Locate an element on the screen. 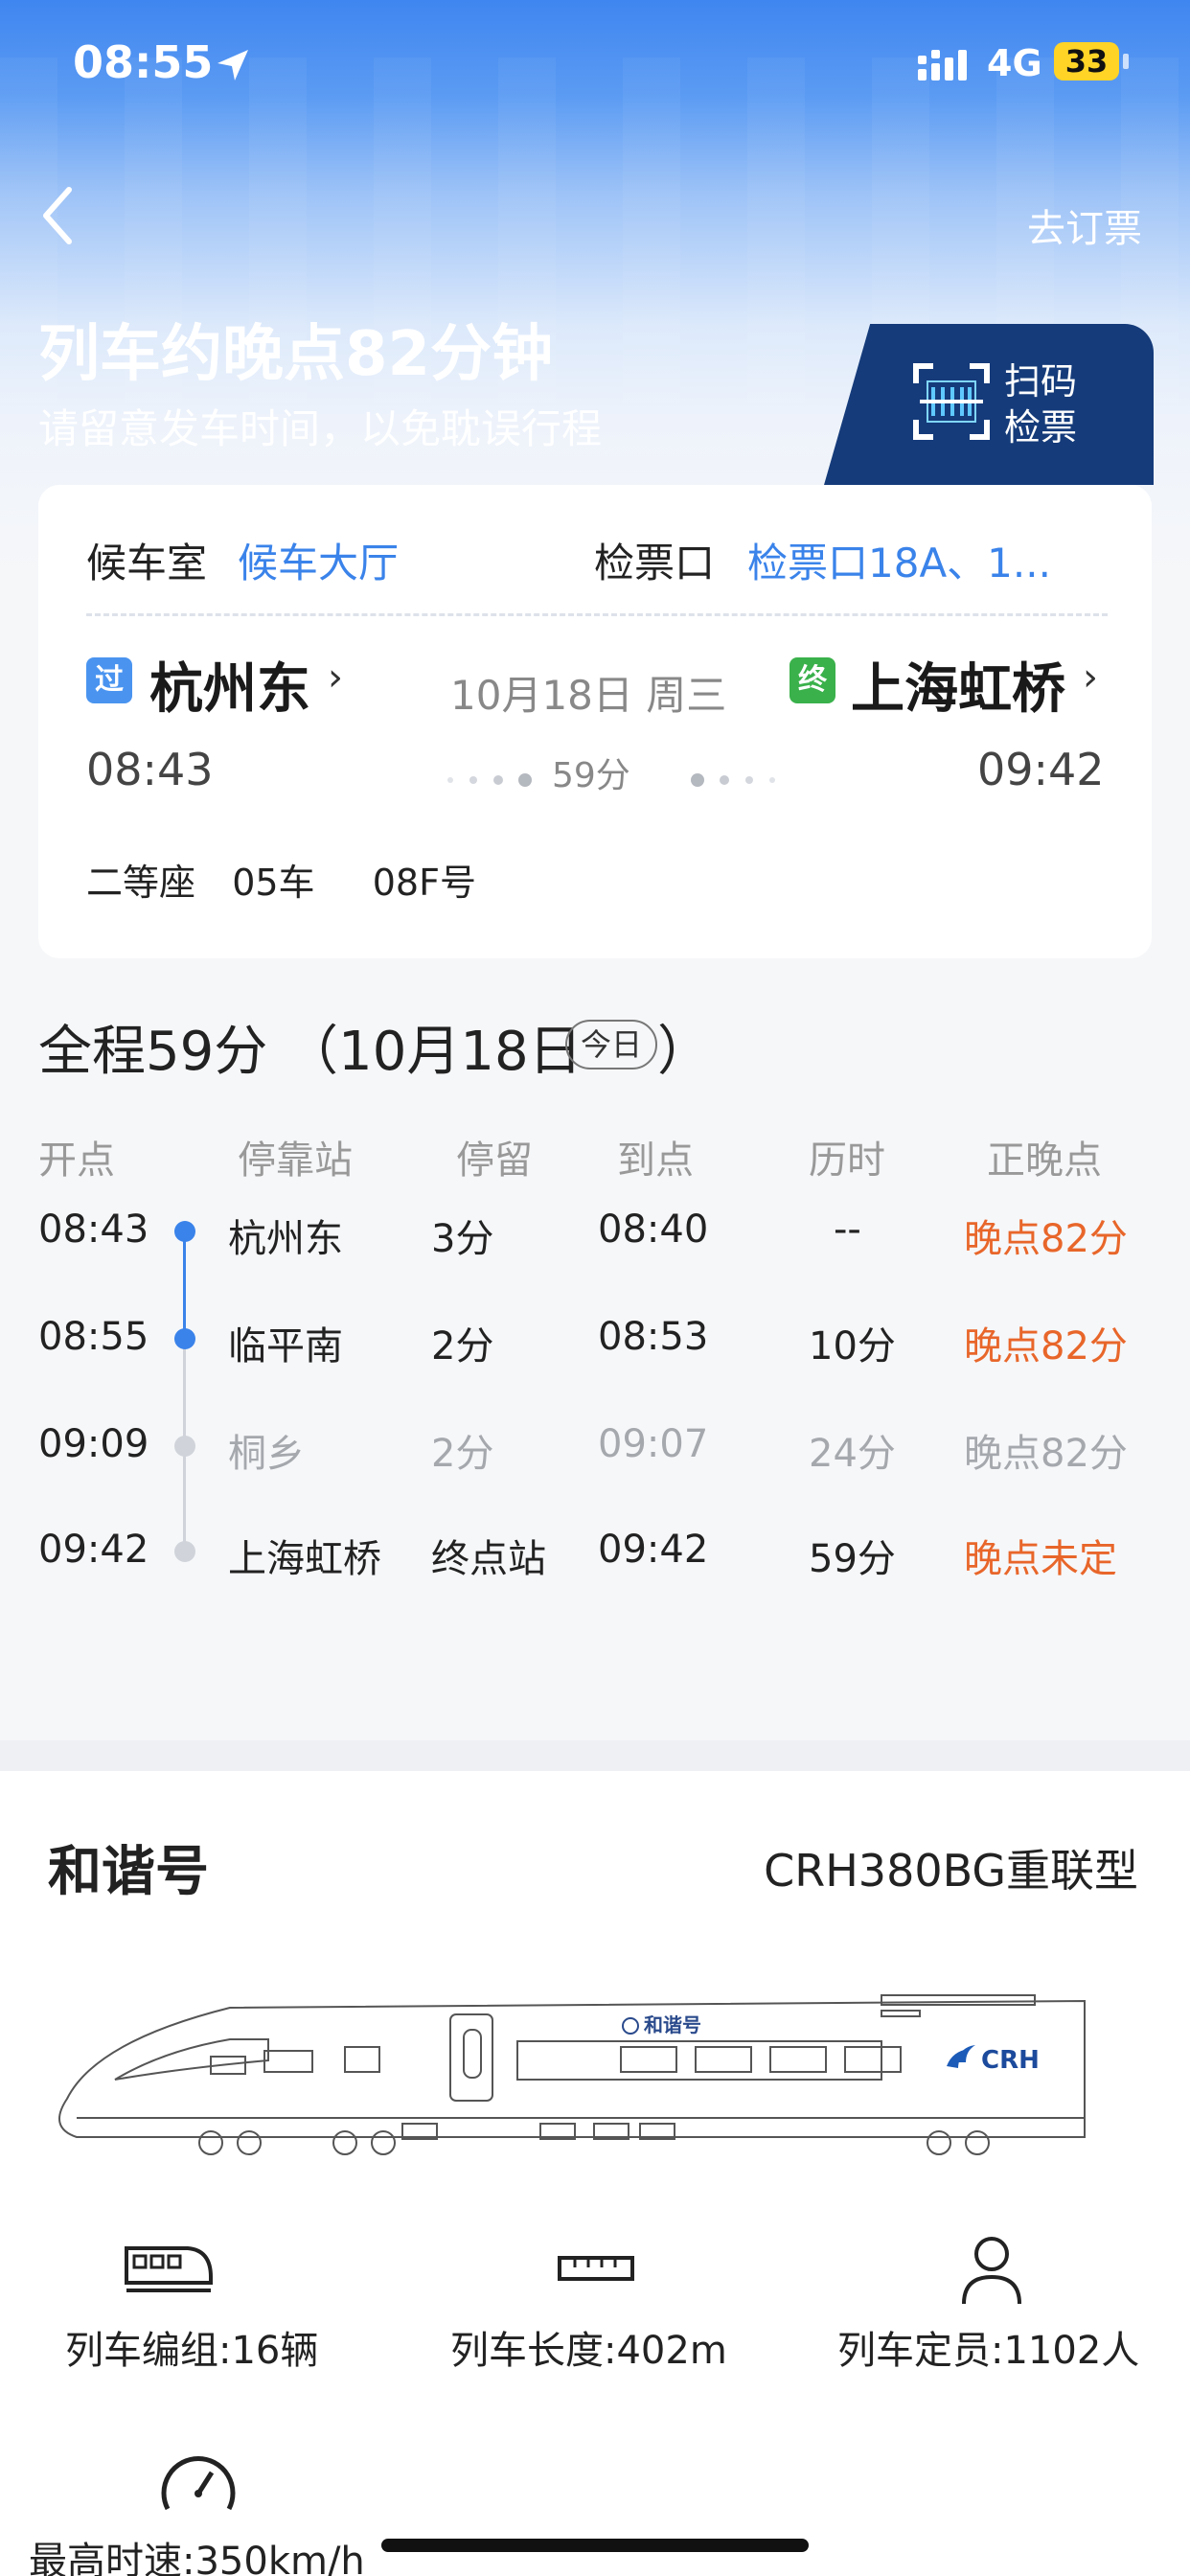 The height and width of the screenshot is (2576, 1190). train-car-icon is located at coordinates (169, 2269).